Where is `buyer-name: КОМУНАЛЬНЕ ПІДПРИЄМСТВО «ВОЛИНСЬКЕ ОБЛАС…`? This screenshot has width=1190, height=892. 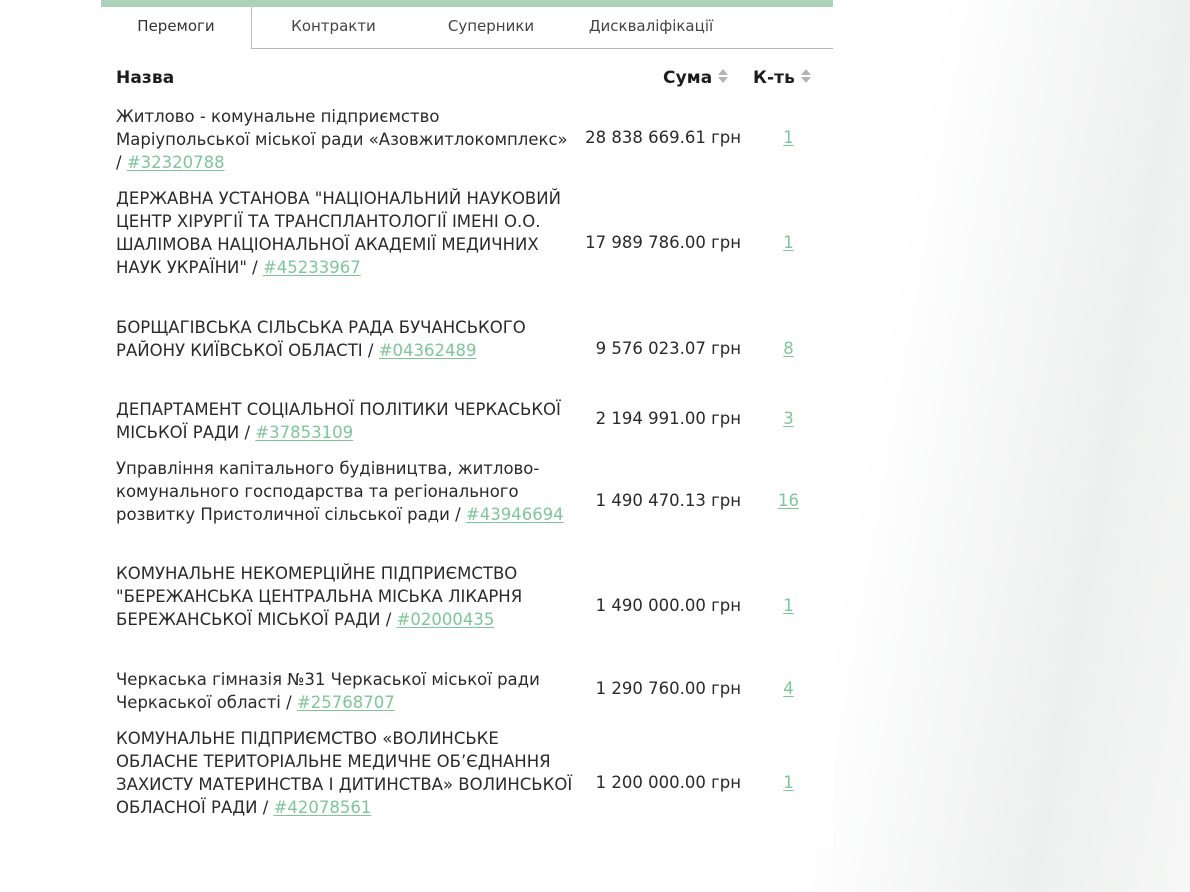 buyer-name: КОМУНАЛЬНЕ ПІДПРИЄМСТВО «ВОЛИНСЬКЕ ОБЛАС… is located at coordinates (346, 773).